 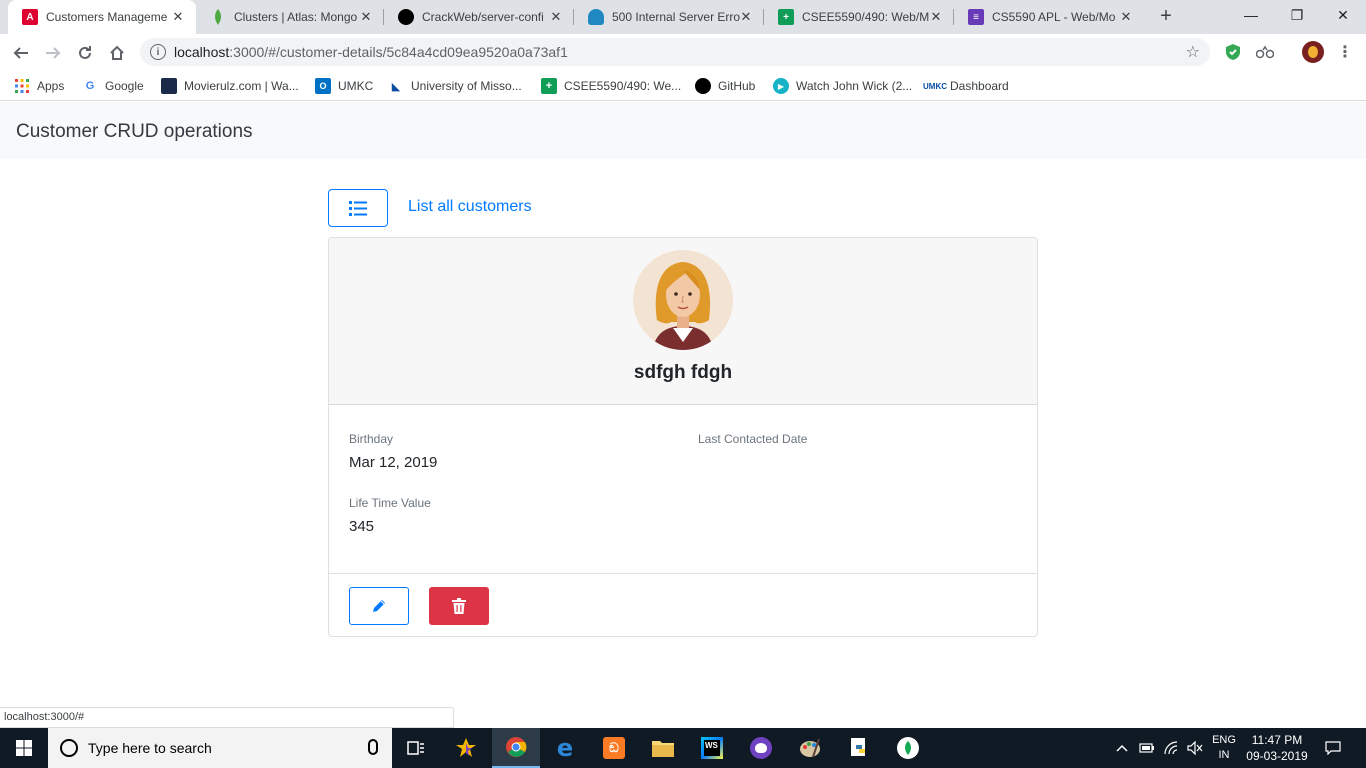 I want to click on tab-customers-management: A Customers Manageme ✕, so click(x=102, y=17).